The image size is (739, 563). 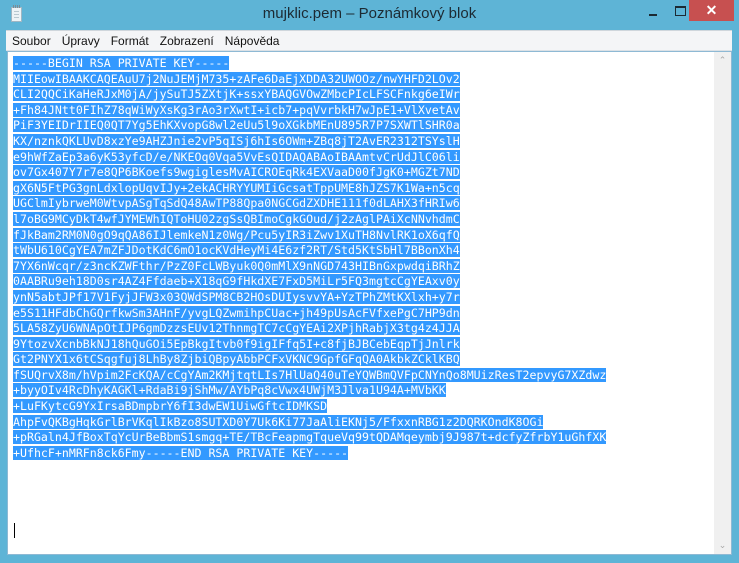 I want to click on close-button: ✕, so click(x=711, y=10).